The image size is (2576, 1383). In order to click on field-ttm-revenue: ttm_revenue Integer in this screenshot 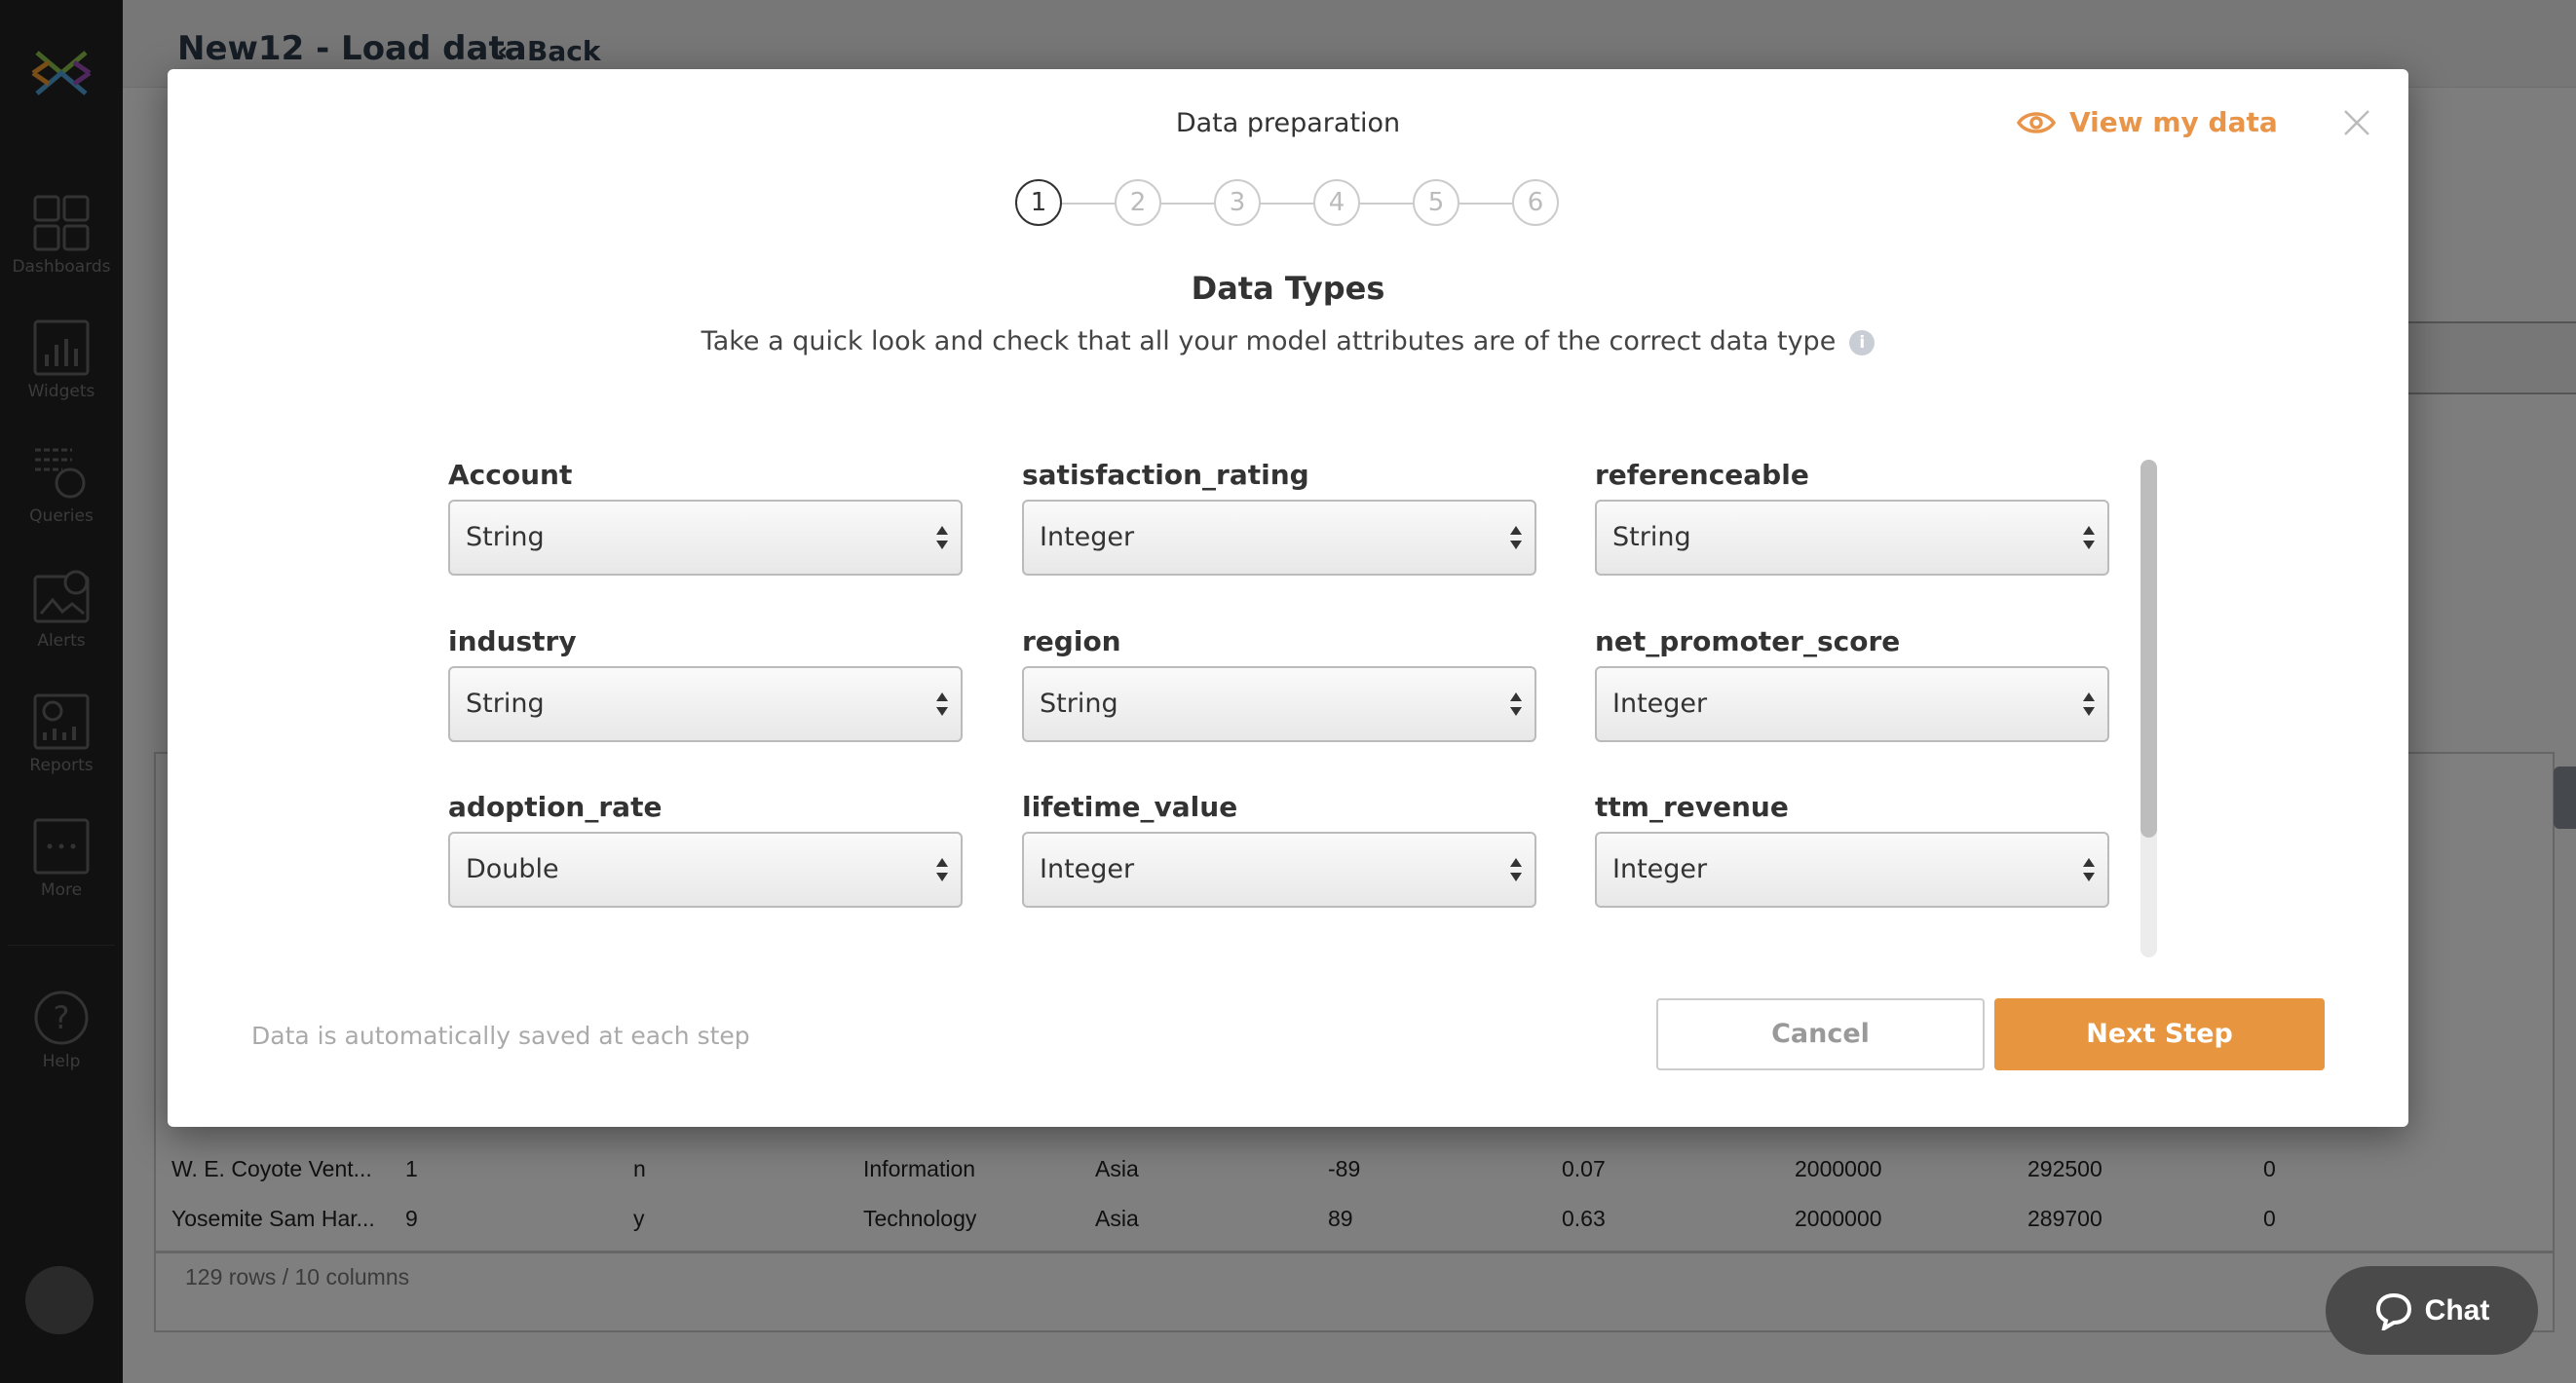, I will do `click(1852, 849)`.